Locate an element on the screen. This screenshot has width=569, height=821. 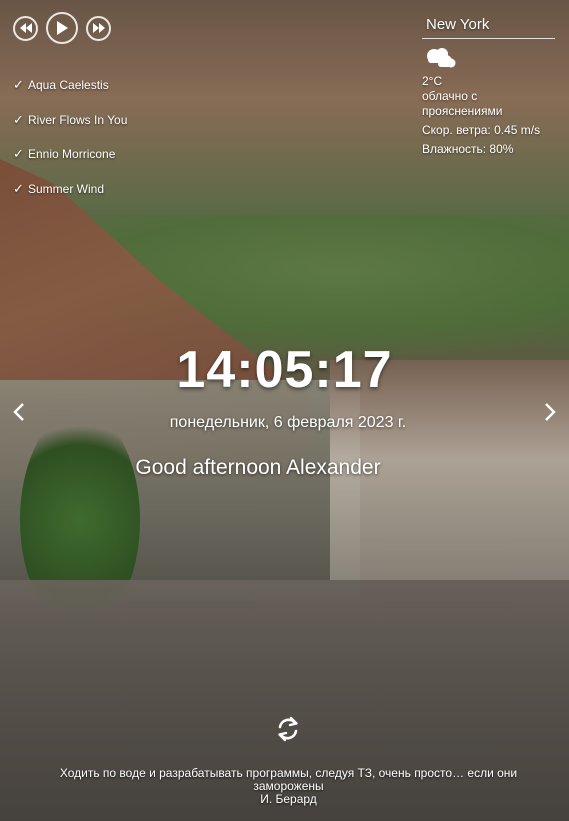
track-title: Aqua Caelestis is located at coordinates (68, 85).